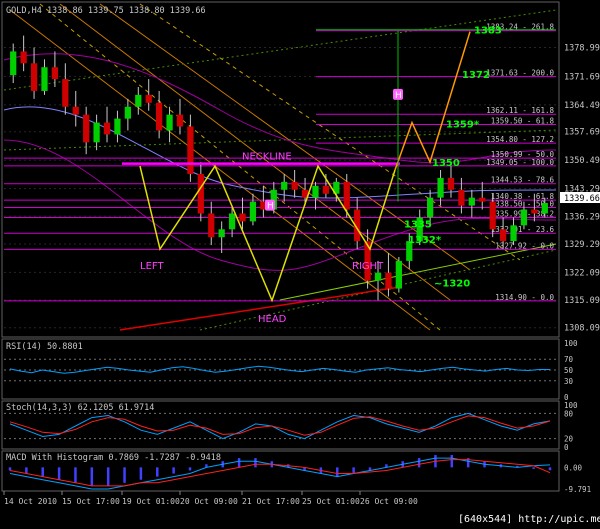 Image resolution: width=600 pixels, height=529 pixels. I want to click on y-tick-label: 1357.69, so click(582, 133).